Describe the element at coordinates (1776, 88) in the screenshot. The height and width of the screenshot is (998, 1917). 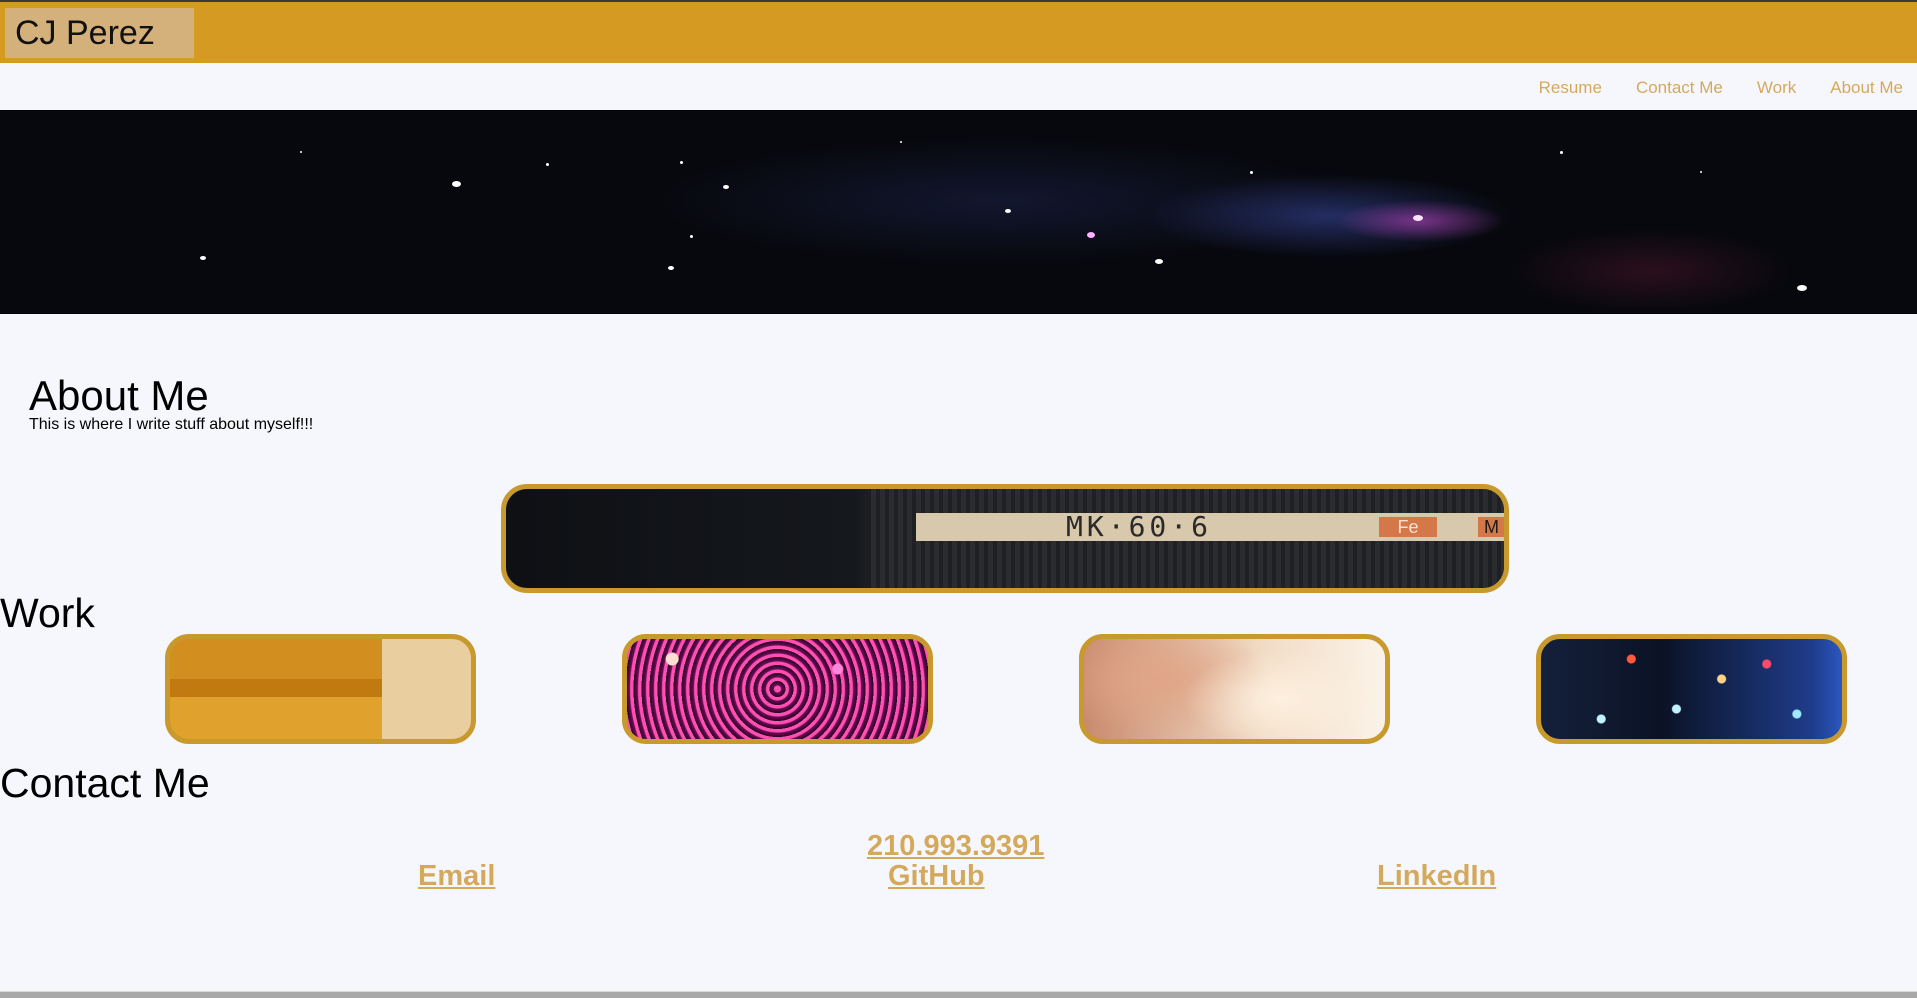
I see `nav-link-work: Work` at that location.